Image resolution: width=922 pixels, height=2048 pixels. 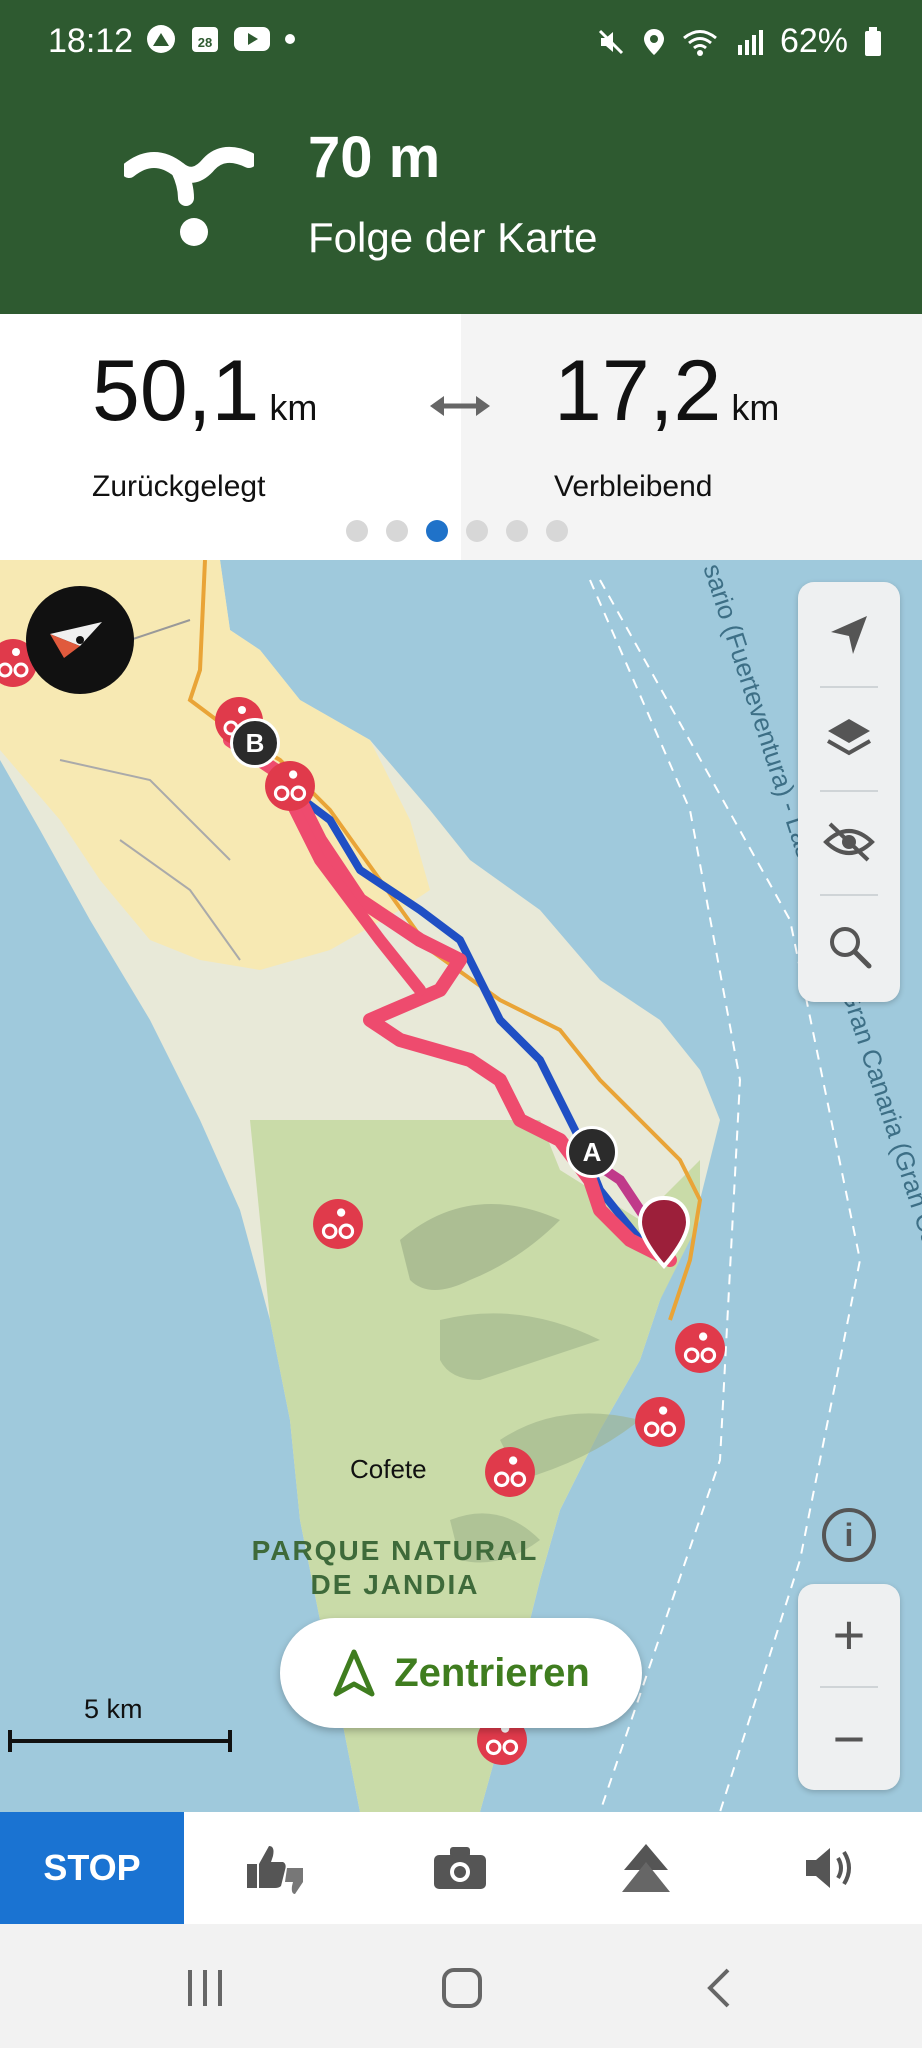 I want to click on calendar-day: 28, so click(x=205, y=42).